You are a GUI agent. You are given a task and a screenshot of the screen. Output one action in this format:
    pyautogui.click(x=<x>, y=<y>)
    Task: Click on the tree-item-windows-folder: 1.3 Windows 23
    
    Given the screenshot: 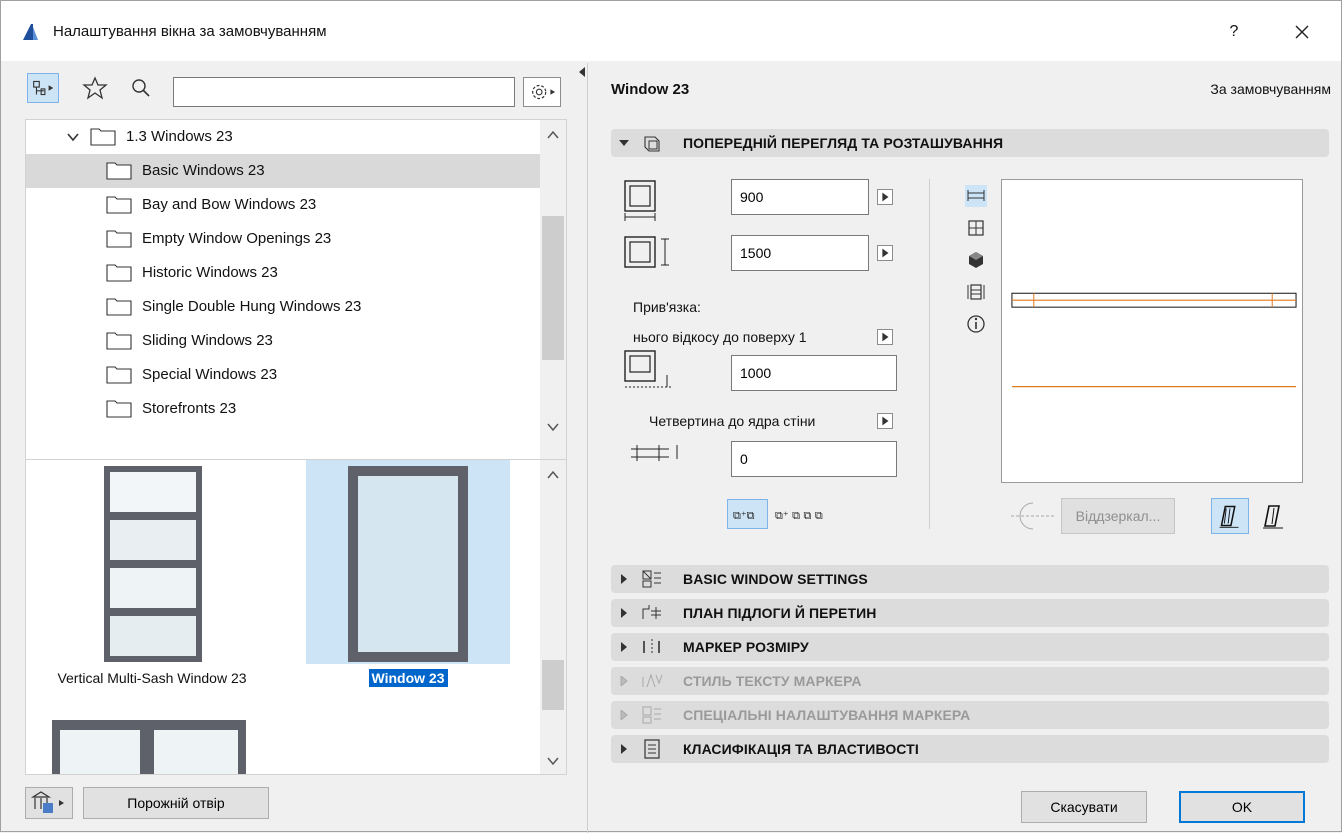 What is the action you would take?
    pyautogui.click(x=284, y=137)
    